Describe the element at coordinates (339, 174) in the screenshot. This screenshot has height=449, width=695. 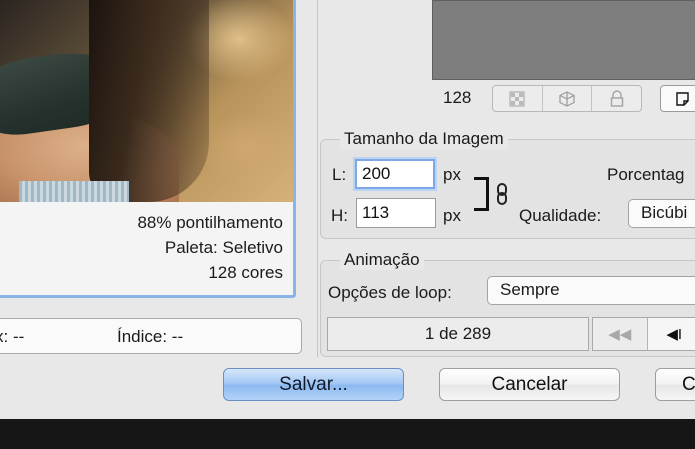
I see `width-label: L:` at that location.